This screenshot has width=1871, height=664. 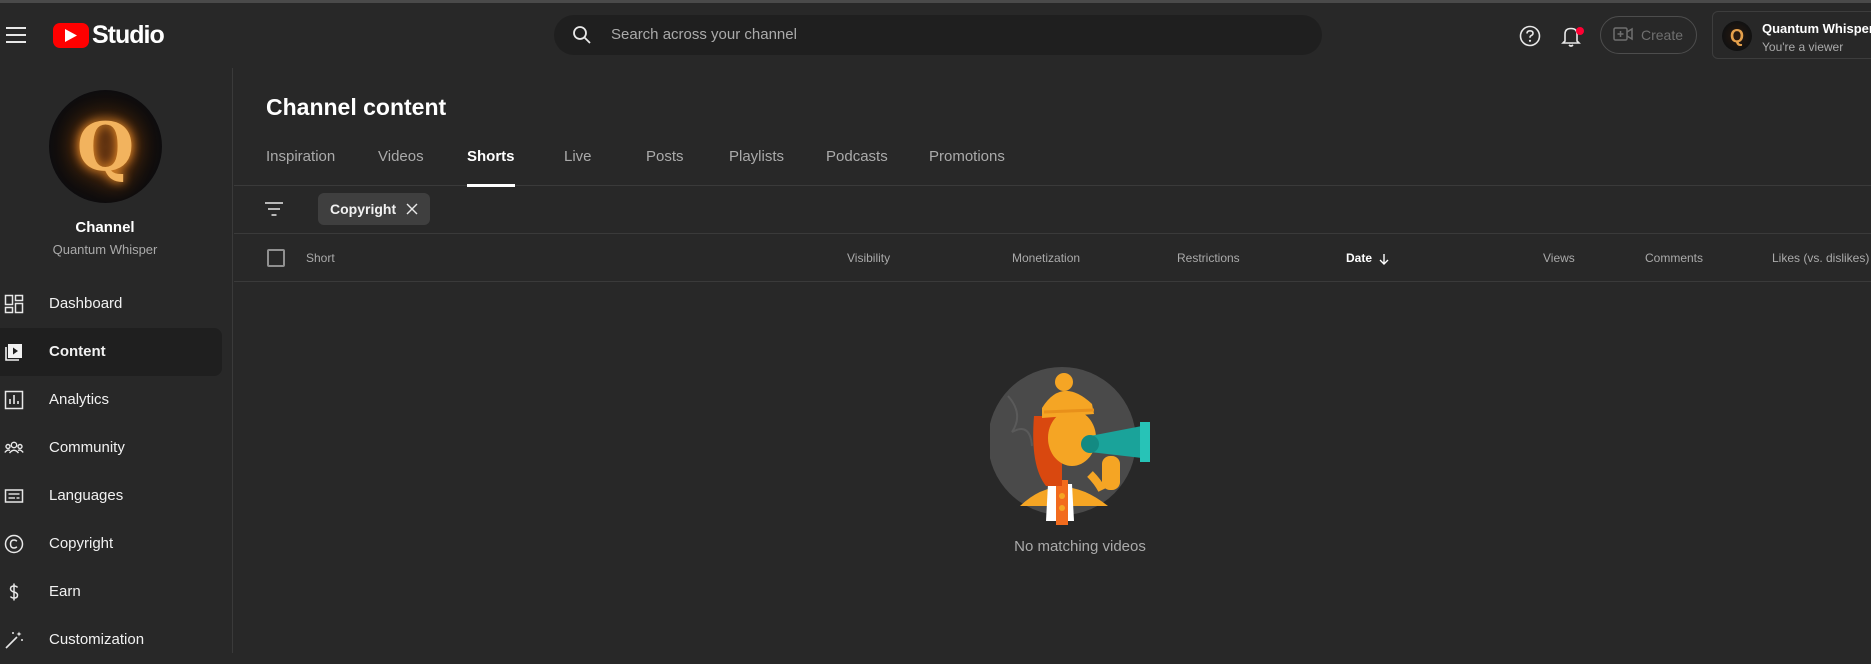 What do you see at coordinates (300, 167) in the screenshot?
I see `tab-inspiration: Inspiration` at bounding box center [300, 167].